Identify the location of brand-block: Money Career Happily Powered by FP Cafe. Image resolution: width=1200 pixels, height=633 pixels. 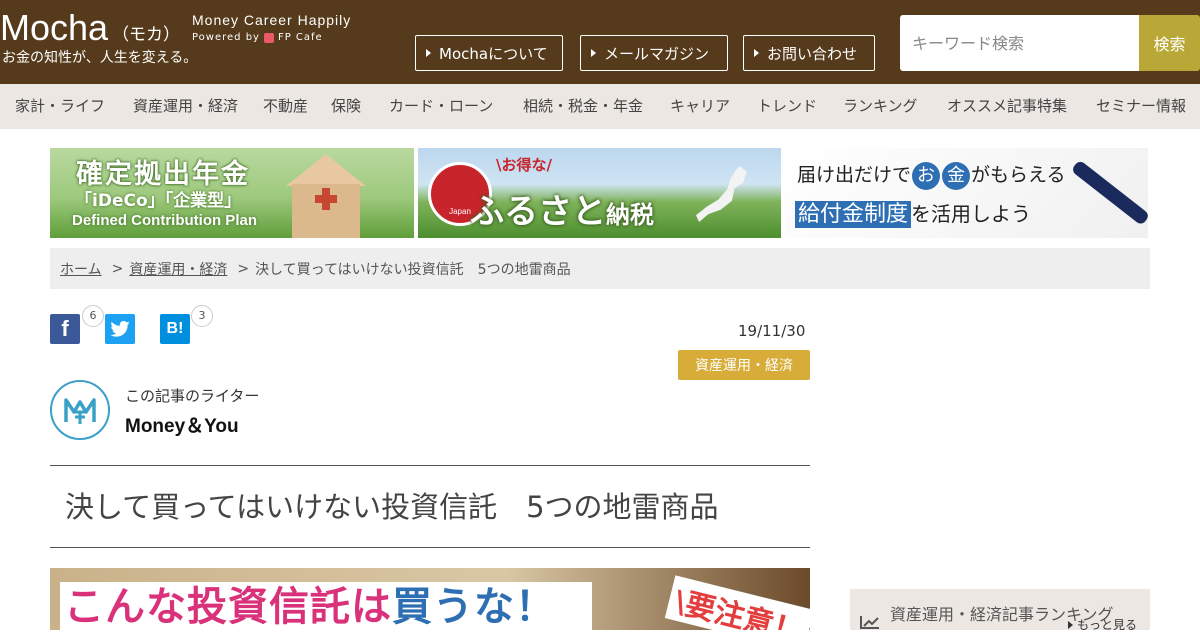
(271, 27).